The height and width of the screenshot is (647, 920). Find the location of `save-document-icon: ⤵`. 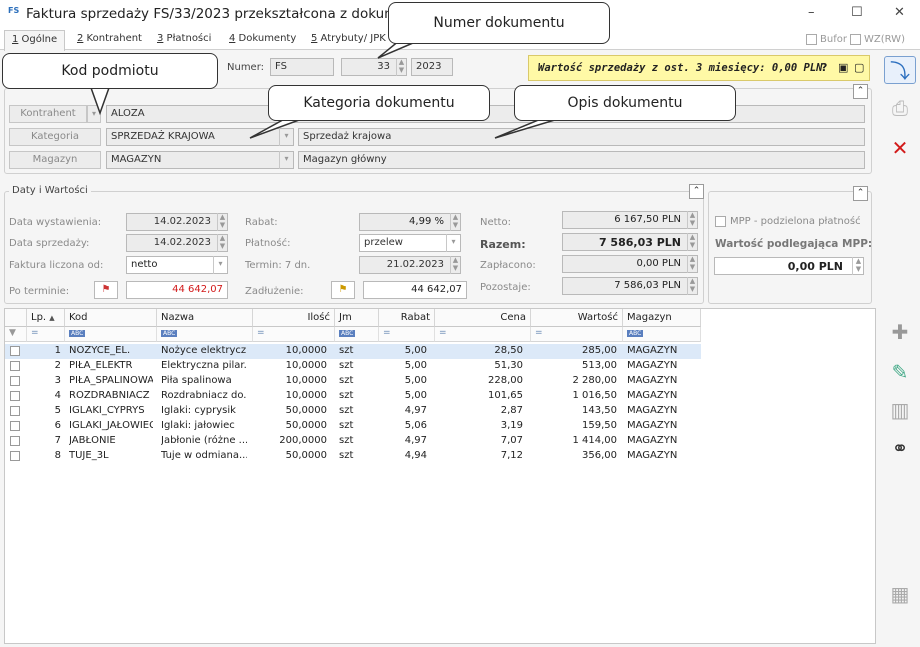

save-document-icon: ⤵ is located at coordinates (900, 70).